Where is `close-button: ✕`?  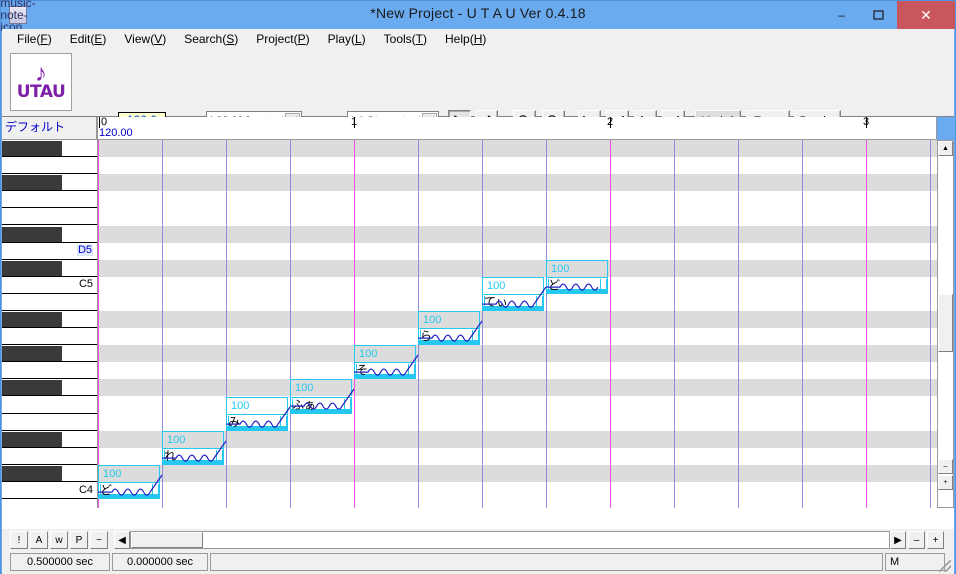
close-button: ✕ is located at coordinates (926, 15).